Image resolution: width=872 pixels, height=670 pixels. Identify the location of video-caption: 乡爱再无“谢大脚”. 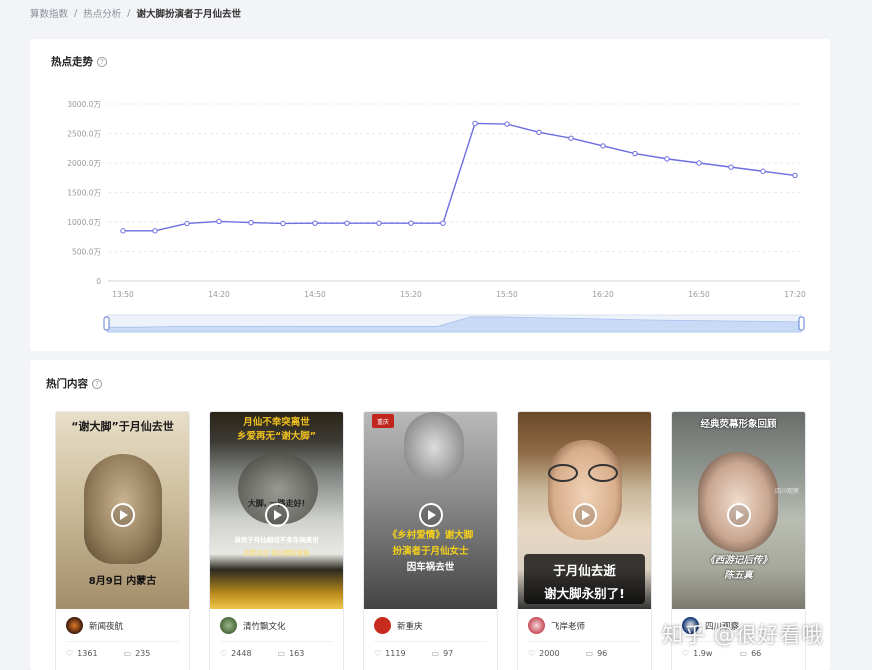
(276, 436).